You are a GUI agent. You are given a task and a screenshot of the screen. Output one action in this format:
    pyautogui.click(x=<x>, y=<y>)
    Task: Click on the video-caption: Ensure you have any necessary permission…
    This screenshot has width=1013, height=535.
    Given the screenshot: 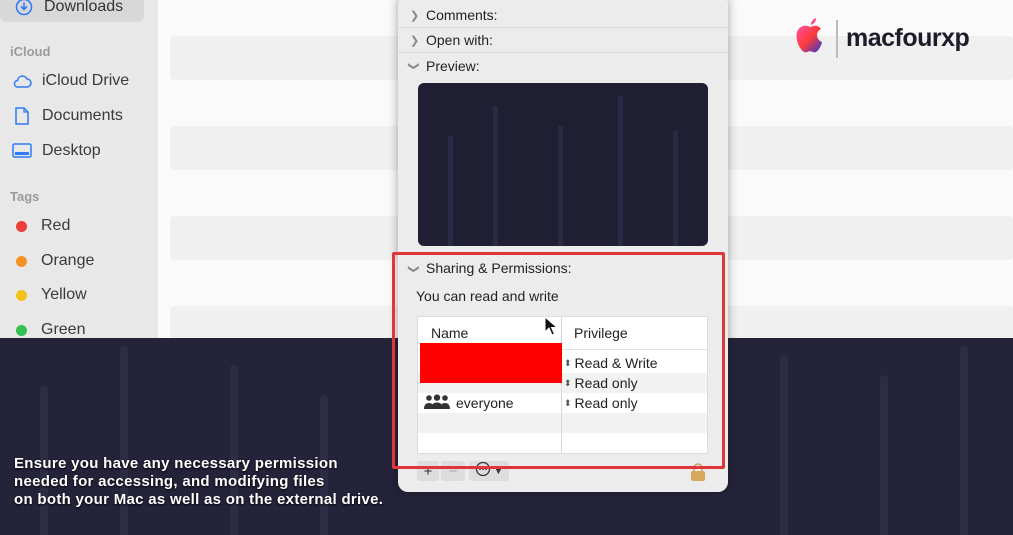 What is the action you would take?
    pyautogui.click(x=229, y=482)
    